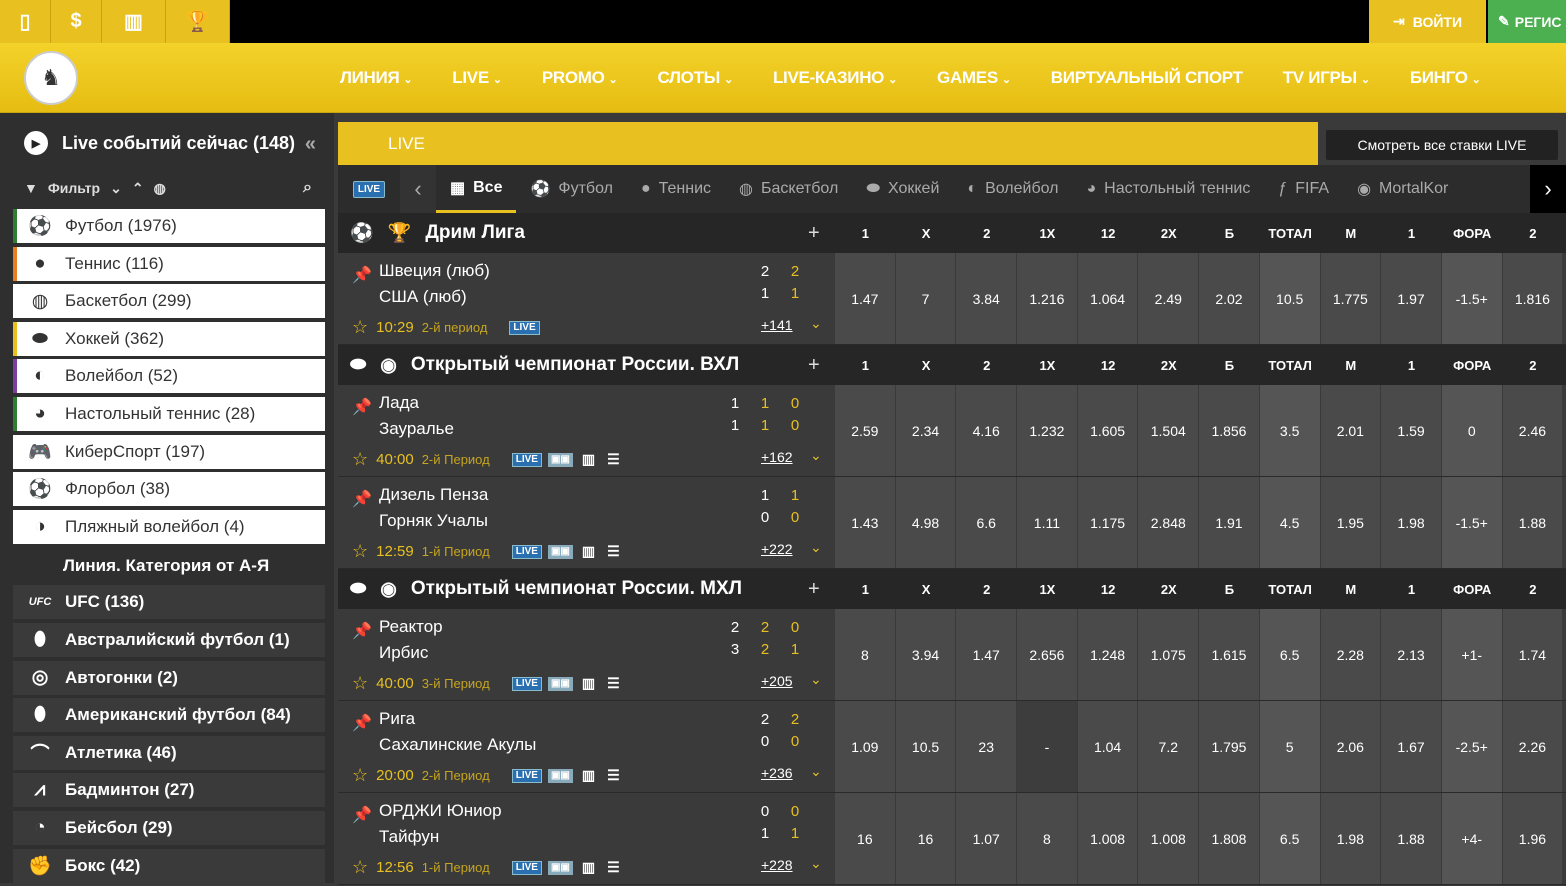 This screenshot has width=1566, height=886. I want to click on odds-cell: 1.816, so click(1533, 298).